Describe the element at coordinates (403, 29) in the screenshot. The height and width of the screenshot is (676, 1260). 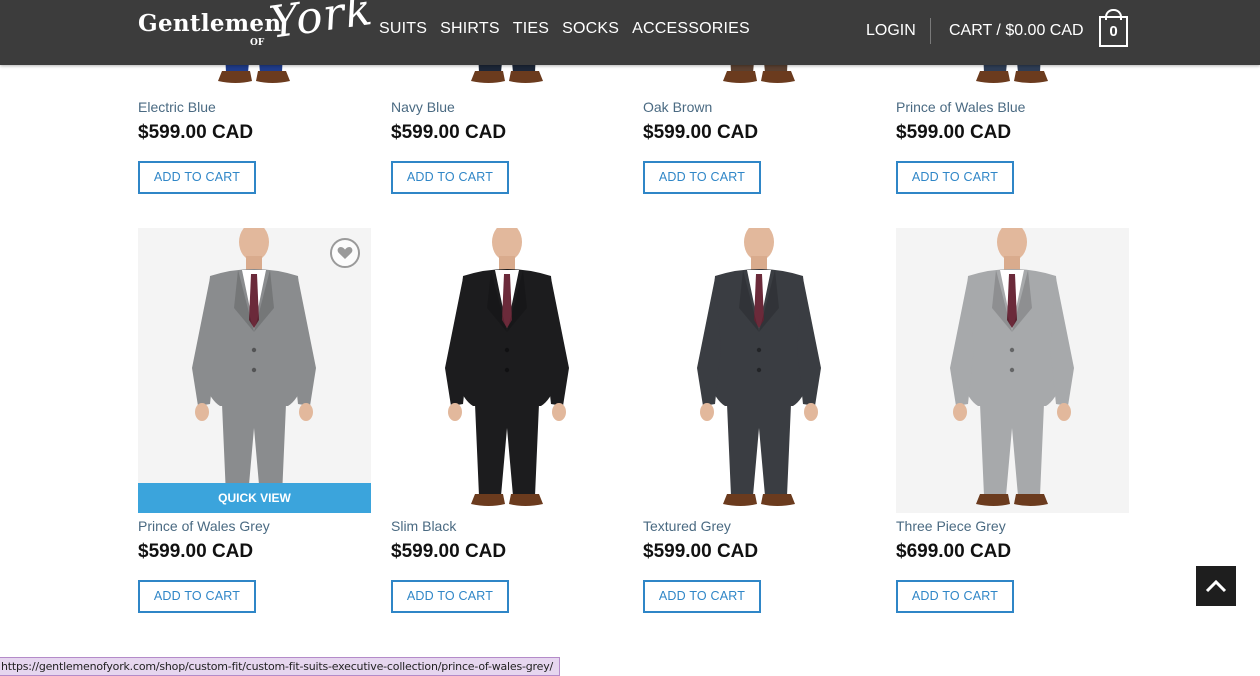
I see `nav-item-suits: SUITS` at that location.